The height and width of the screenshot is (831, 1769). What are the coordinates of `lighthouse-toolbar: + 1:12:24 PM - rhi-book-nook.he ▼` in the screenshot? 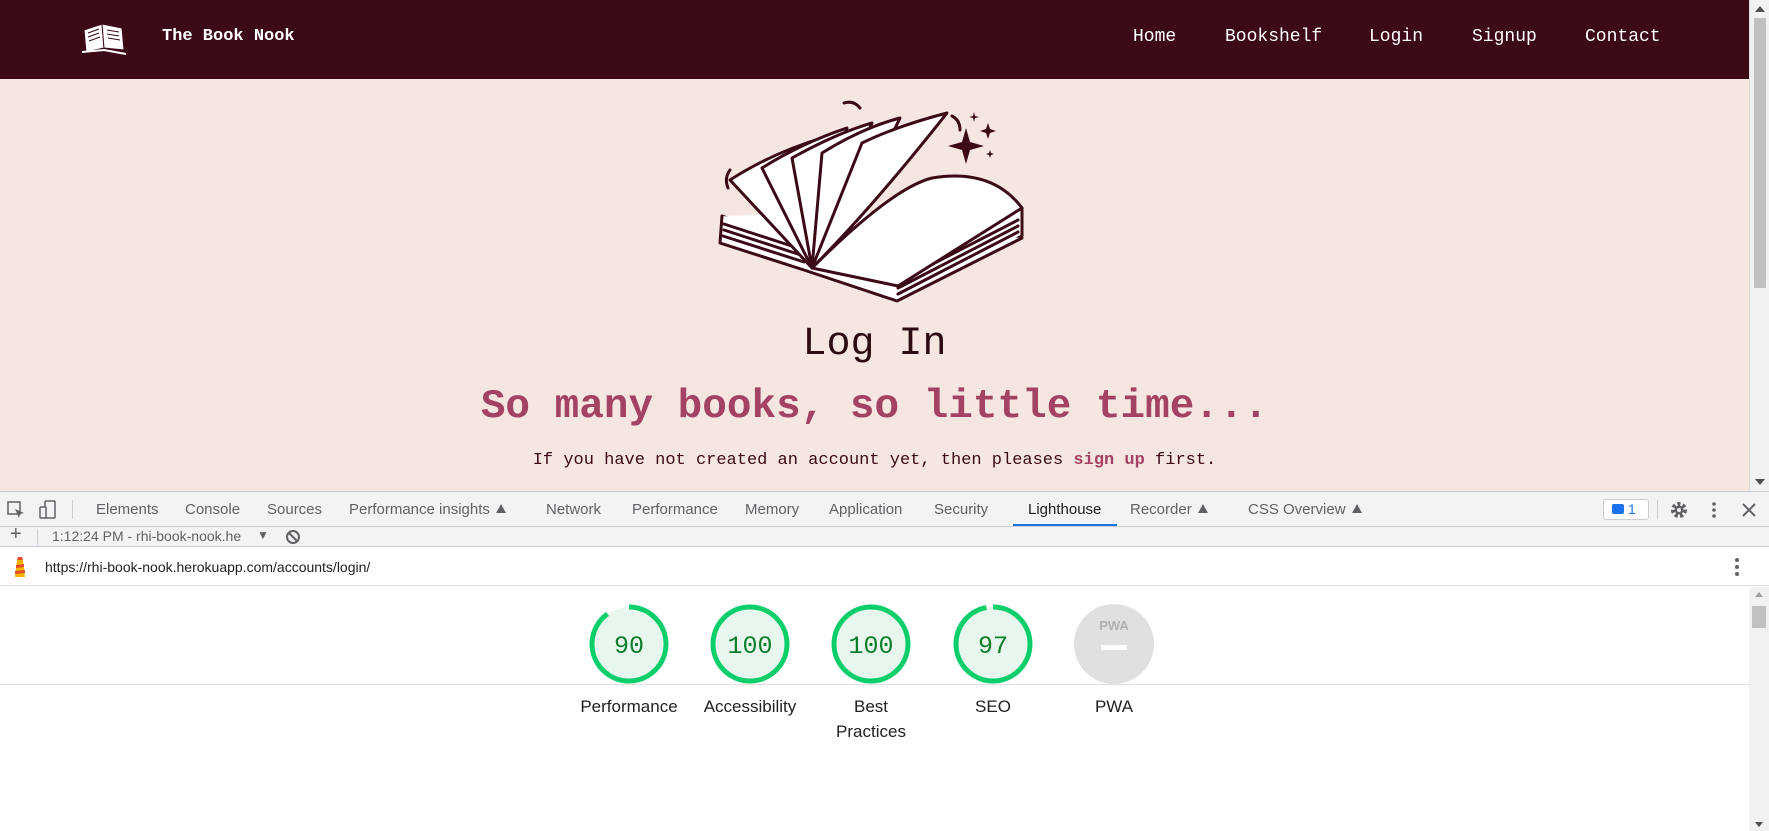 It's located at (884, 537).